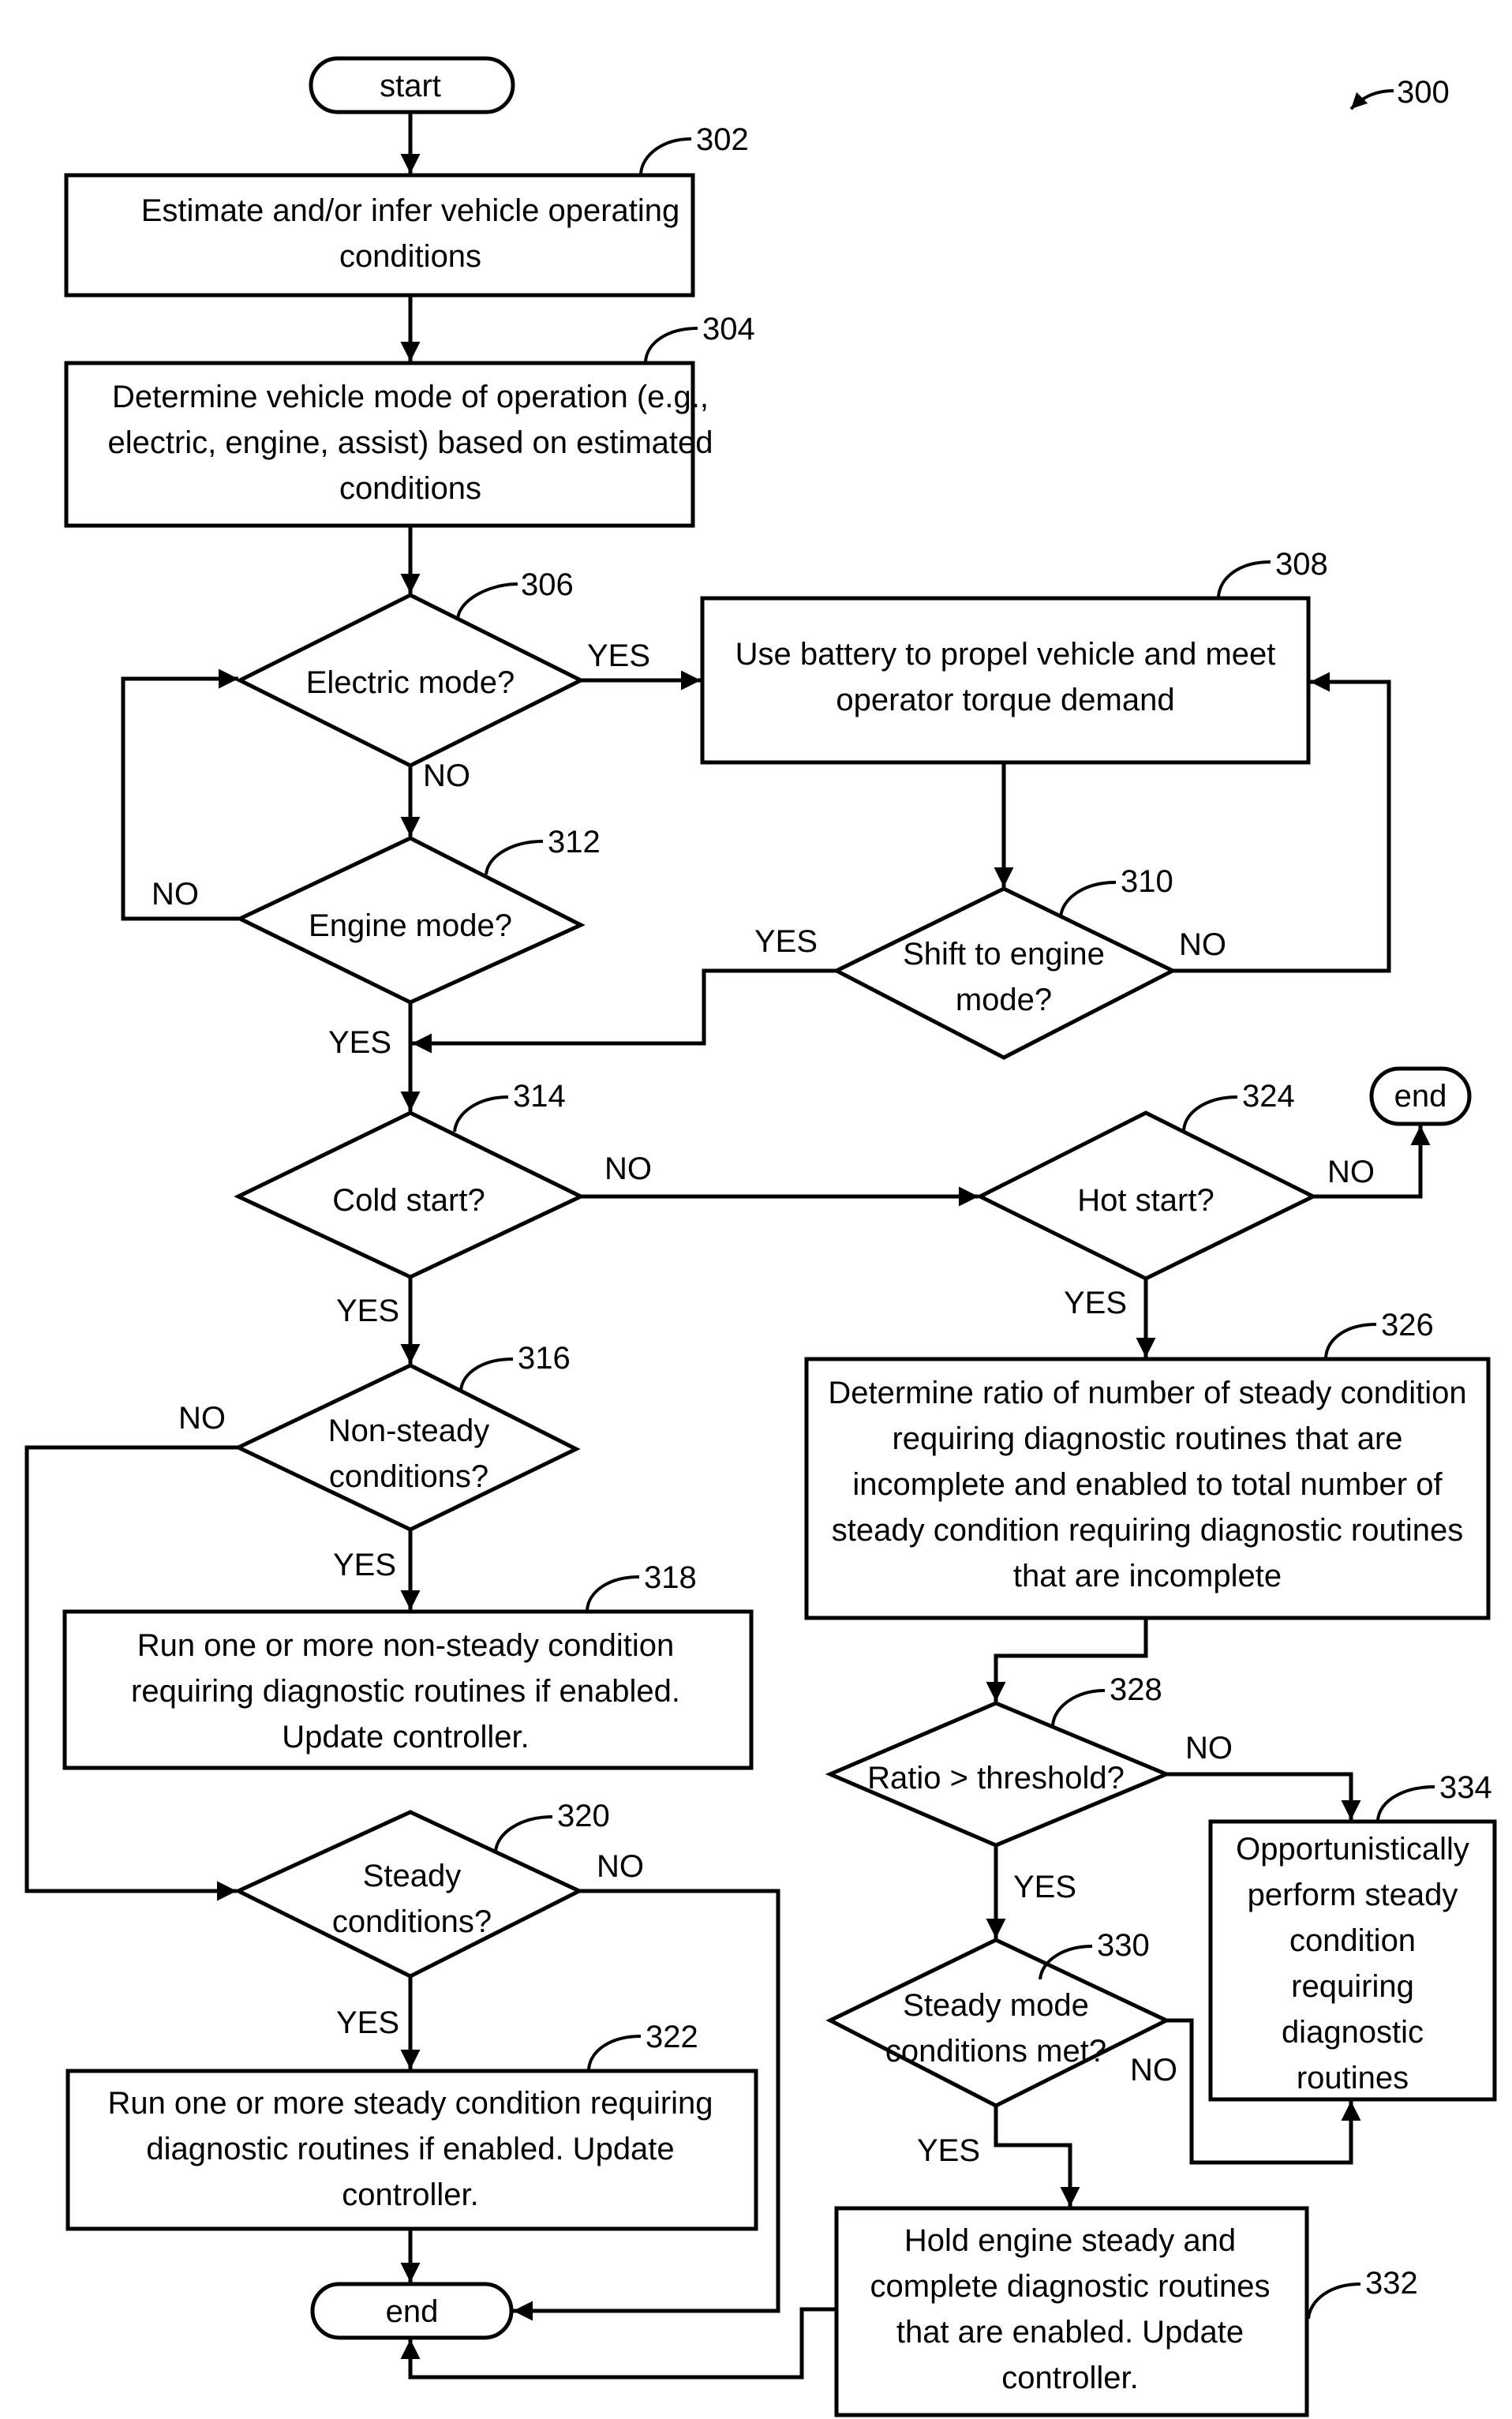 The width and height of the screenshot is (1512, 2419). I want to click on node-306-label: Electric mode?, so click(411, 682).